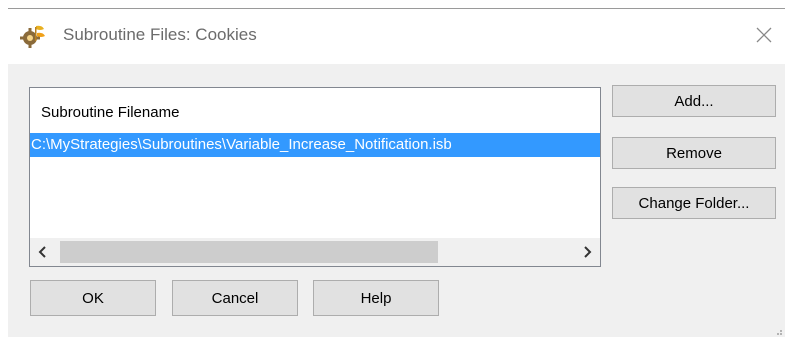 The width and height of the screenshot is (785, 337). Describe the element at coordinates (779, 332) in the screenshot. I see `resize-grip-icon` at that location.